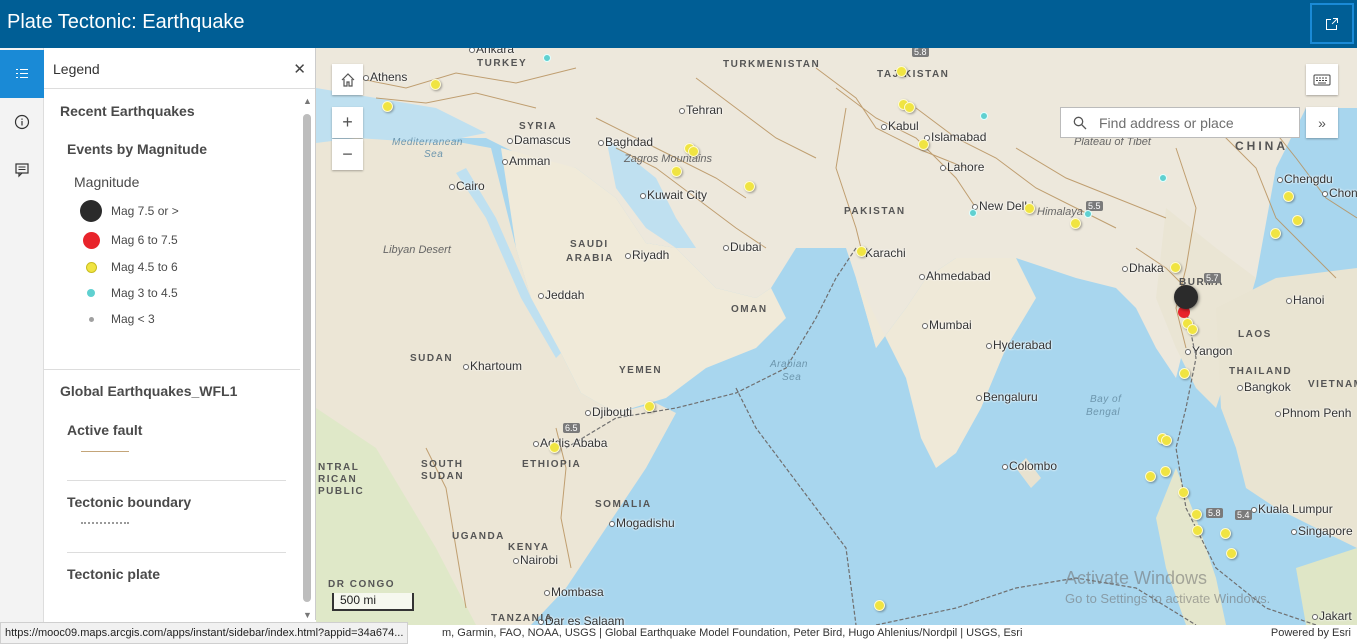  What do you see at coordinates (1208, 351) in the screenshot?
I see `place-label: Yangon` at bounding box center [1208, 351].